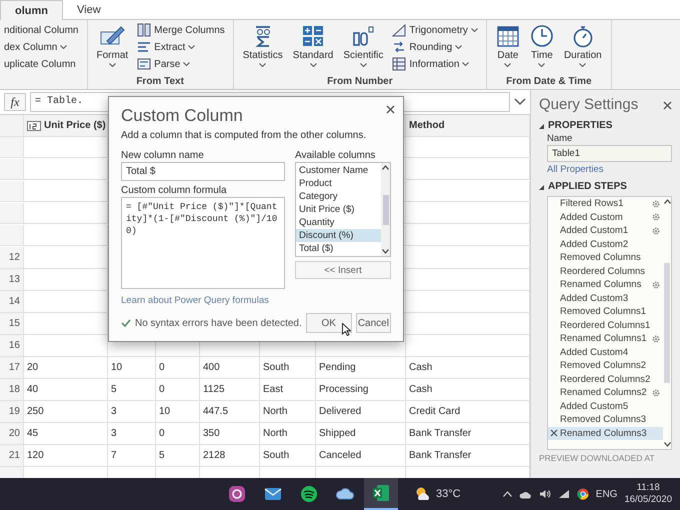 The height and width of the screenshot is (510, 680). I want to click on applied-step: Added Custom5, so click(605, 406).